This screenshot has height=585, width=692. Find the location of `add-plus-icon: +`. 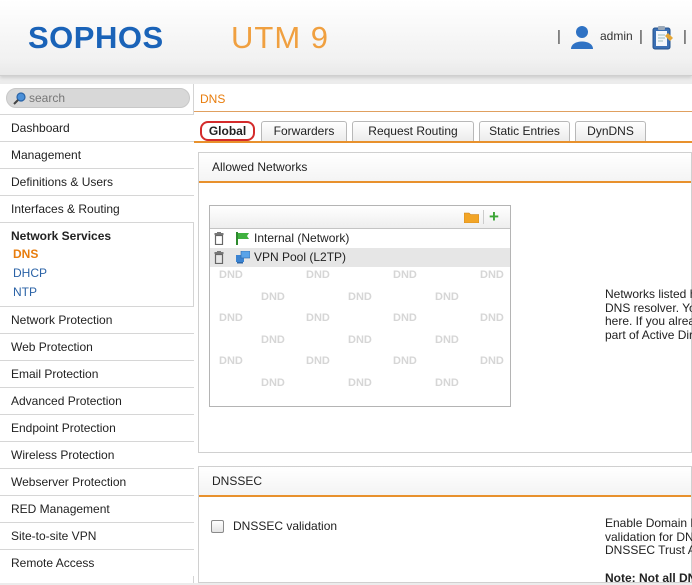

add-plus-icon: + is located at coordinates (494, 217).